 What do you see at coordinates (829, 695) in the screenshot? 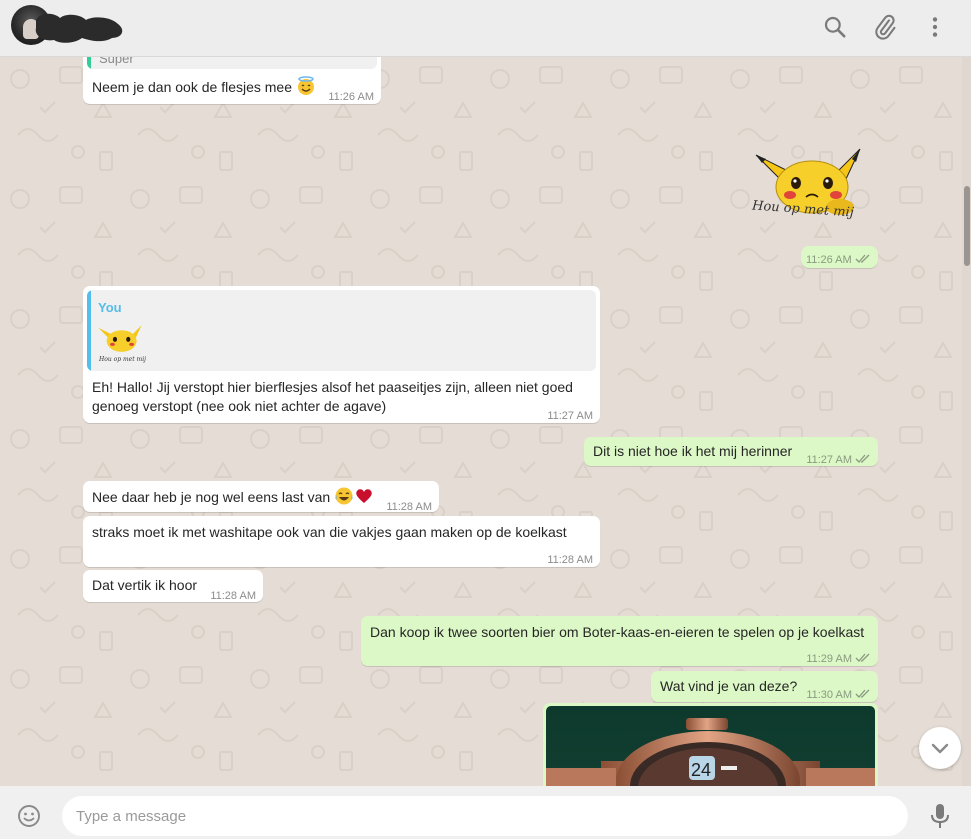
I see `message-time: 11:30 AM` at bounding box center [829, 695].